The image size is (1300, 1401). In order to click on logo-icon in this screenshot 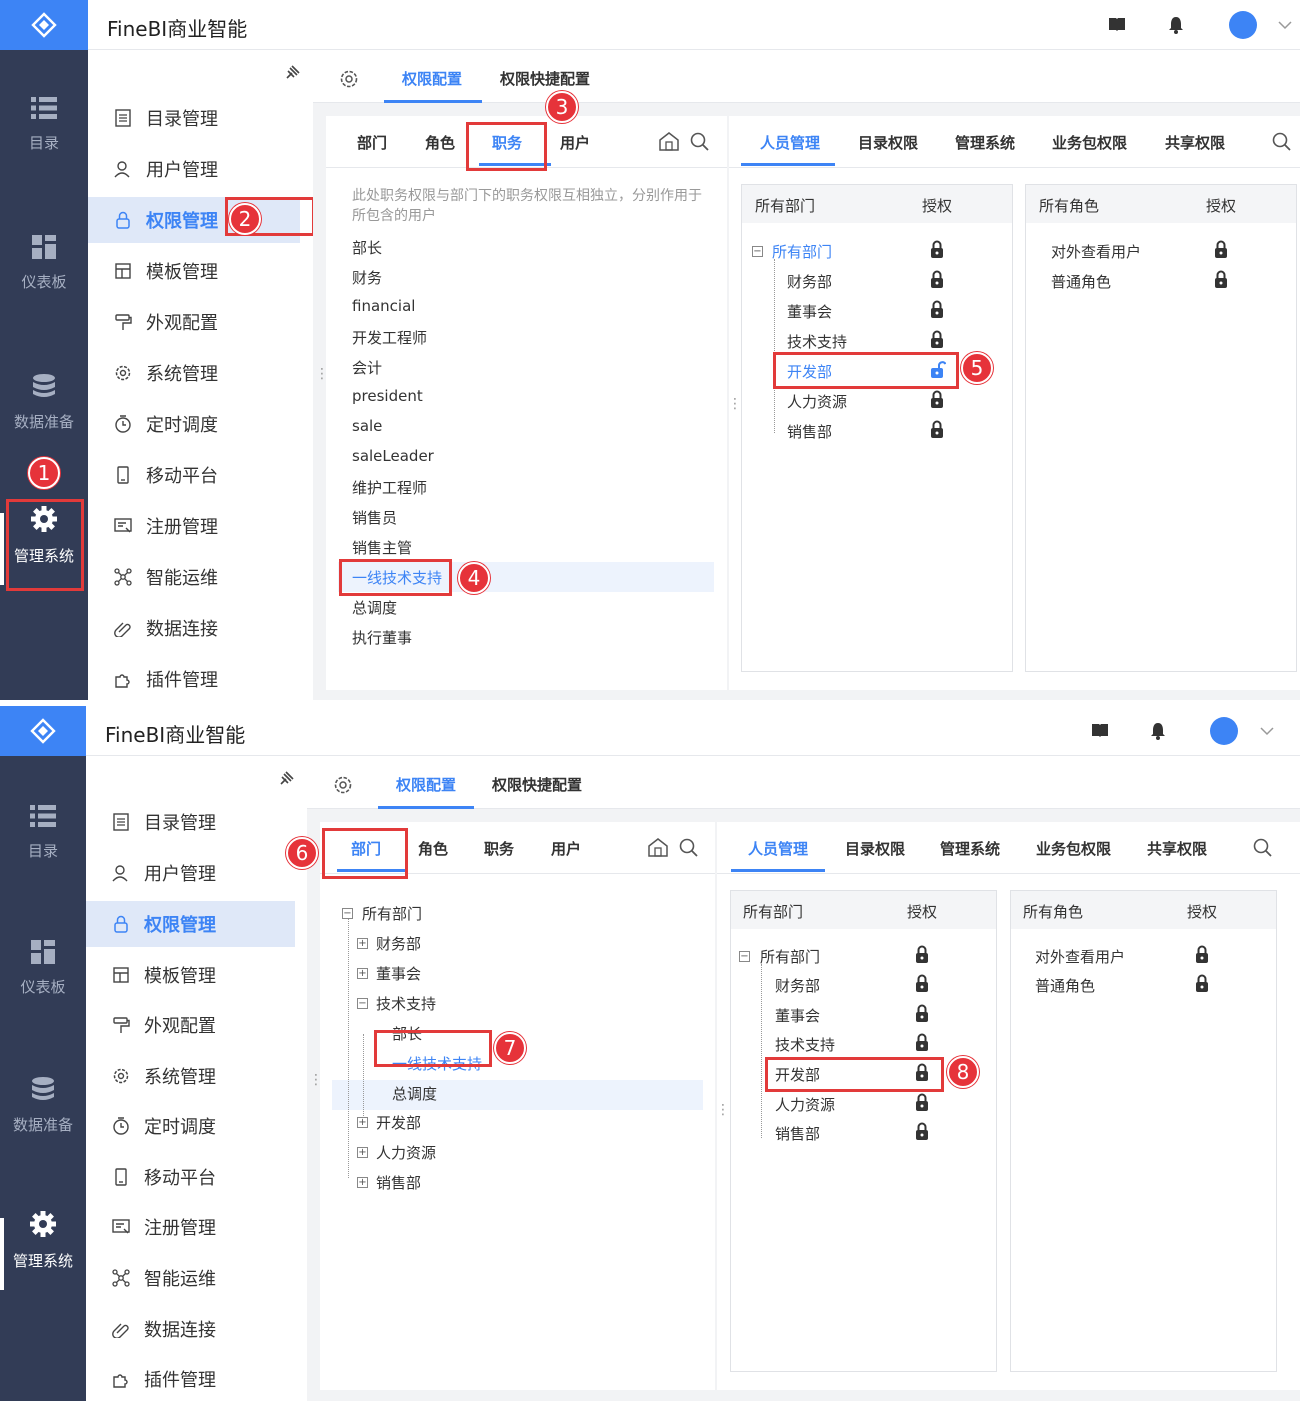, I will do `click(43, 731)`.